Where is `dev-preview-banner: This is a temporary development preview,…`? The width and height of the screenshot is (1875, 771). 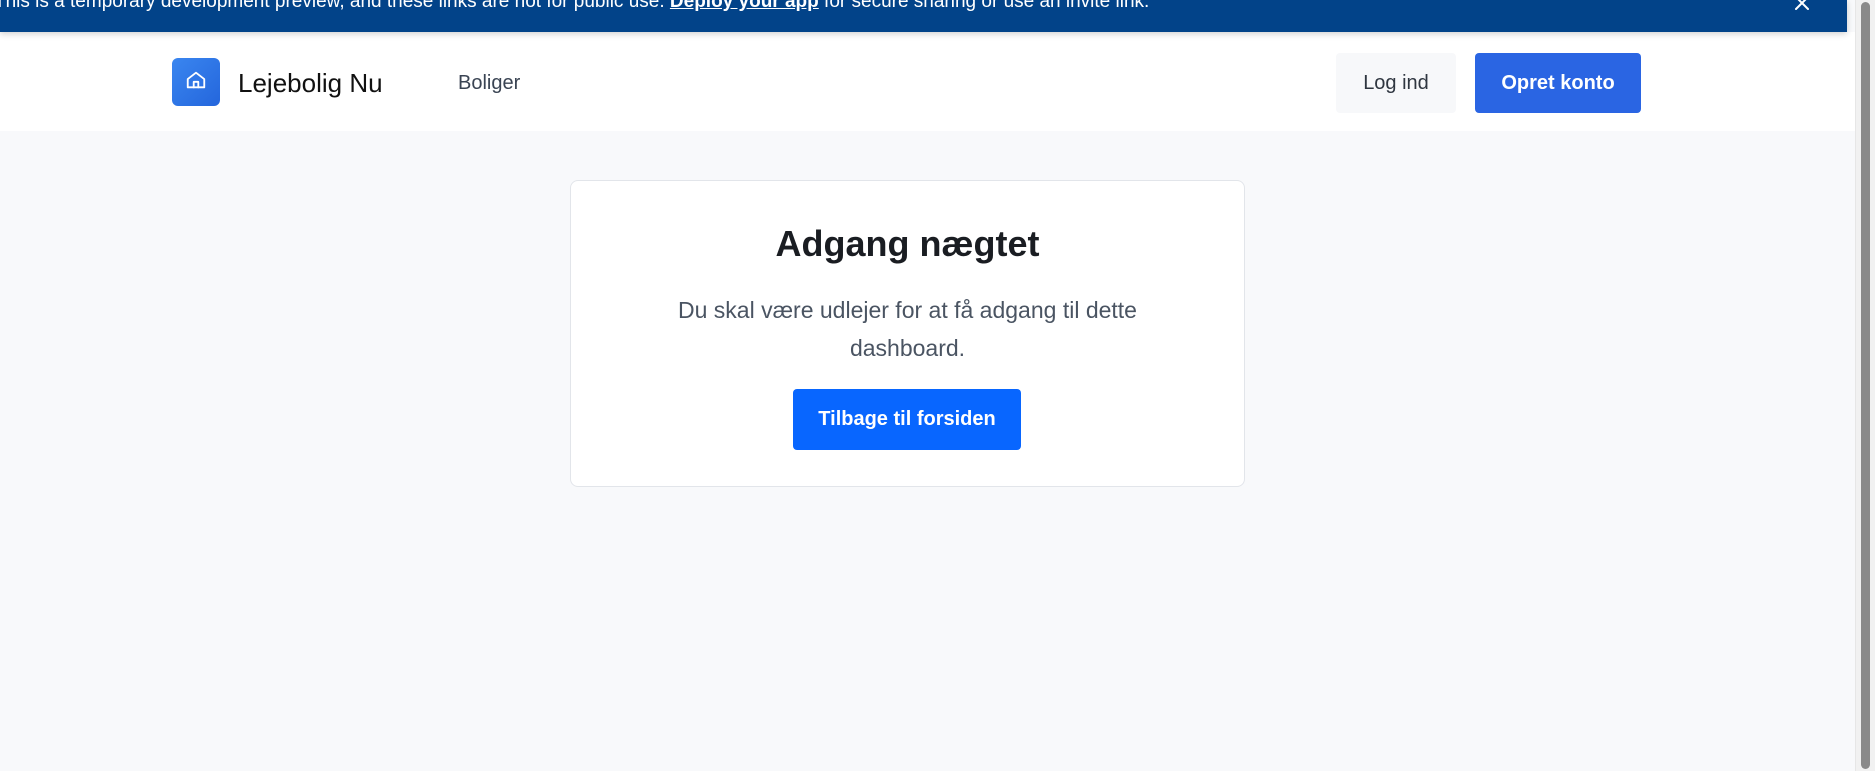
dev-preview-banner: This is a temporary development preview,… is located at coordinates (923, 16).